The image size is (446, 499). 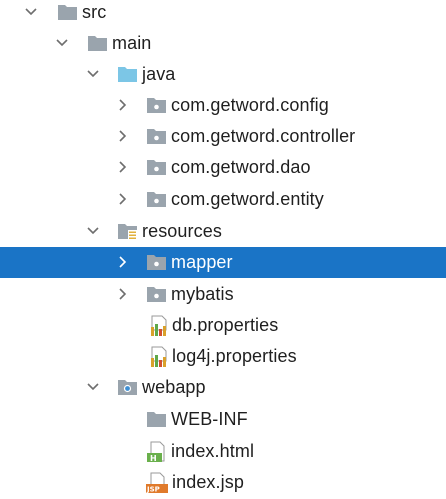 What do you see at coordinates (174, 387) in the screenshot?
I see `tree-item-label: webapp` at bounding box center [174, 387].